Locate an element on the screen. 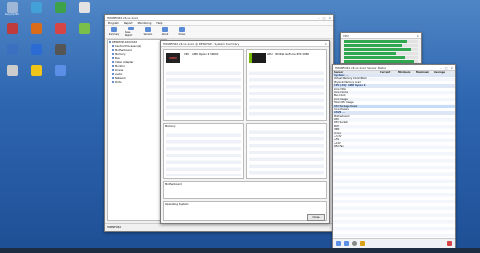 The height and width of the screenshot is (253, 480). gpu-panel: GPU NVIDIA GeForce RTX 2080 is located at coordinates (286, 85).